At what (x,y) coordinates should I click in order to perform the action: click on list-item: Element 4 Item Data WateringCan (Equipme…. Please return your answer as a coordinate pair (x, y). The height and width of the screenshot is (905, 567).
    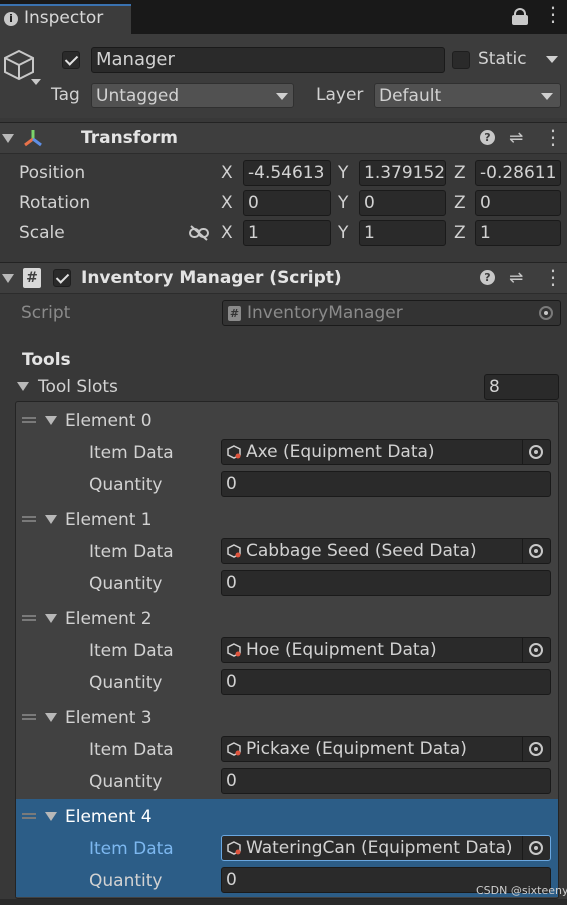
    Looking at the image, I should click on (287, 848).